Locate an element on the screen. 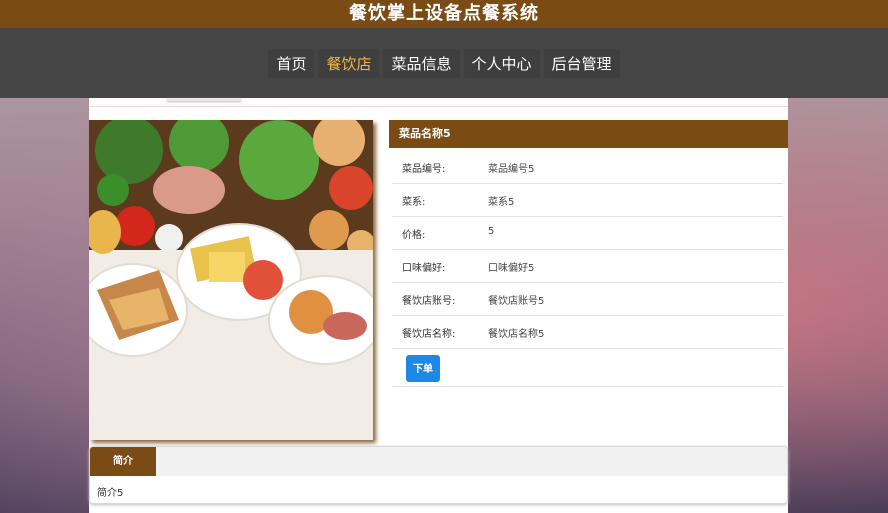 This screenshot has height=513, width=888. nav-item-admin: 后台管理 is located at coordinates (581, 63).